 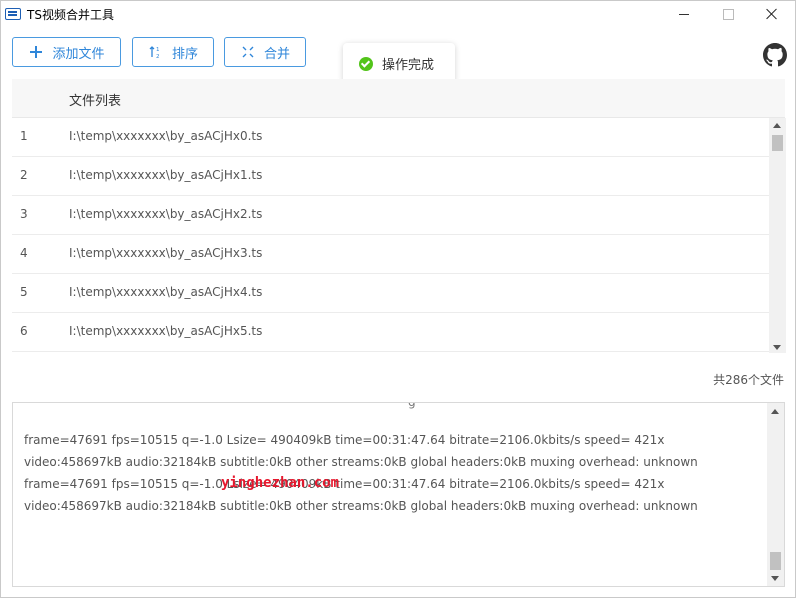 What do you see at coordinates (748, 380) in the screenshot?
I see `file-count: 共286个文件` at bounding box center [748, 380].